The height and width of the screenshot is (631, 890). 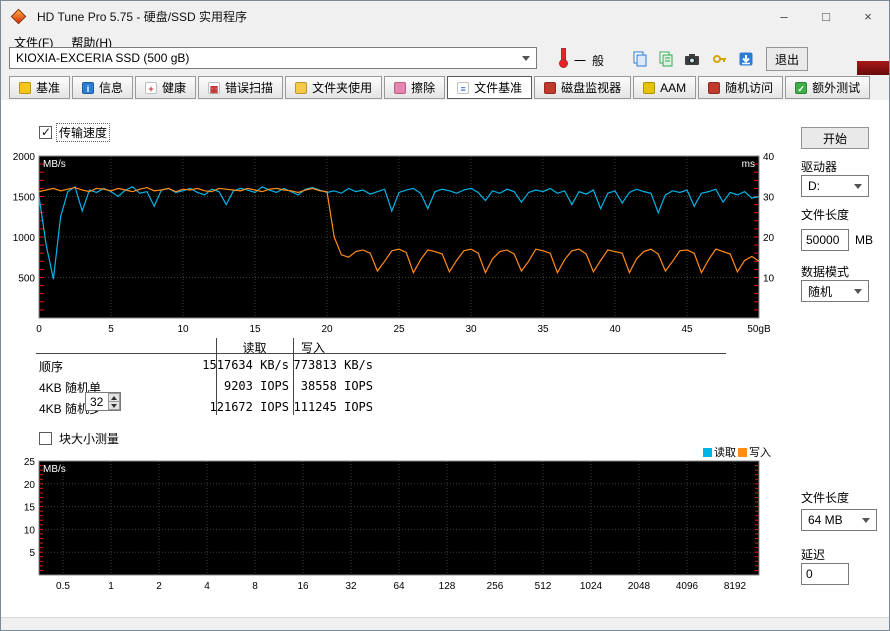 What do you see at coordinates (24, 198) in the screenshot?
I see `svg-text: 1500` at bounding box center [24, 198].